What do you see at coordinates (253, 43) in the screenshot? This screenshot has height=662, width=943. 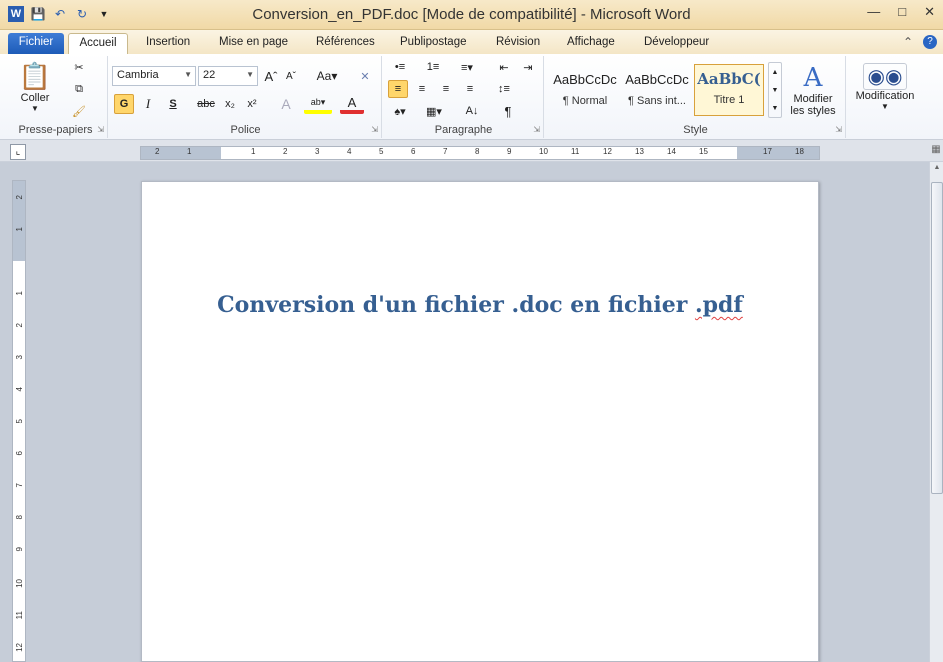 I see `tab-page-layout: Mise en page` at bounding box center [253, 43].